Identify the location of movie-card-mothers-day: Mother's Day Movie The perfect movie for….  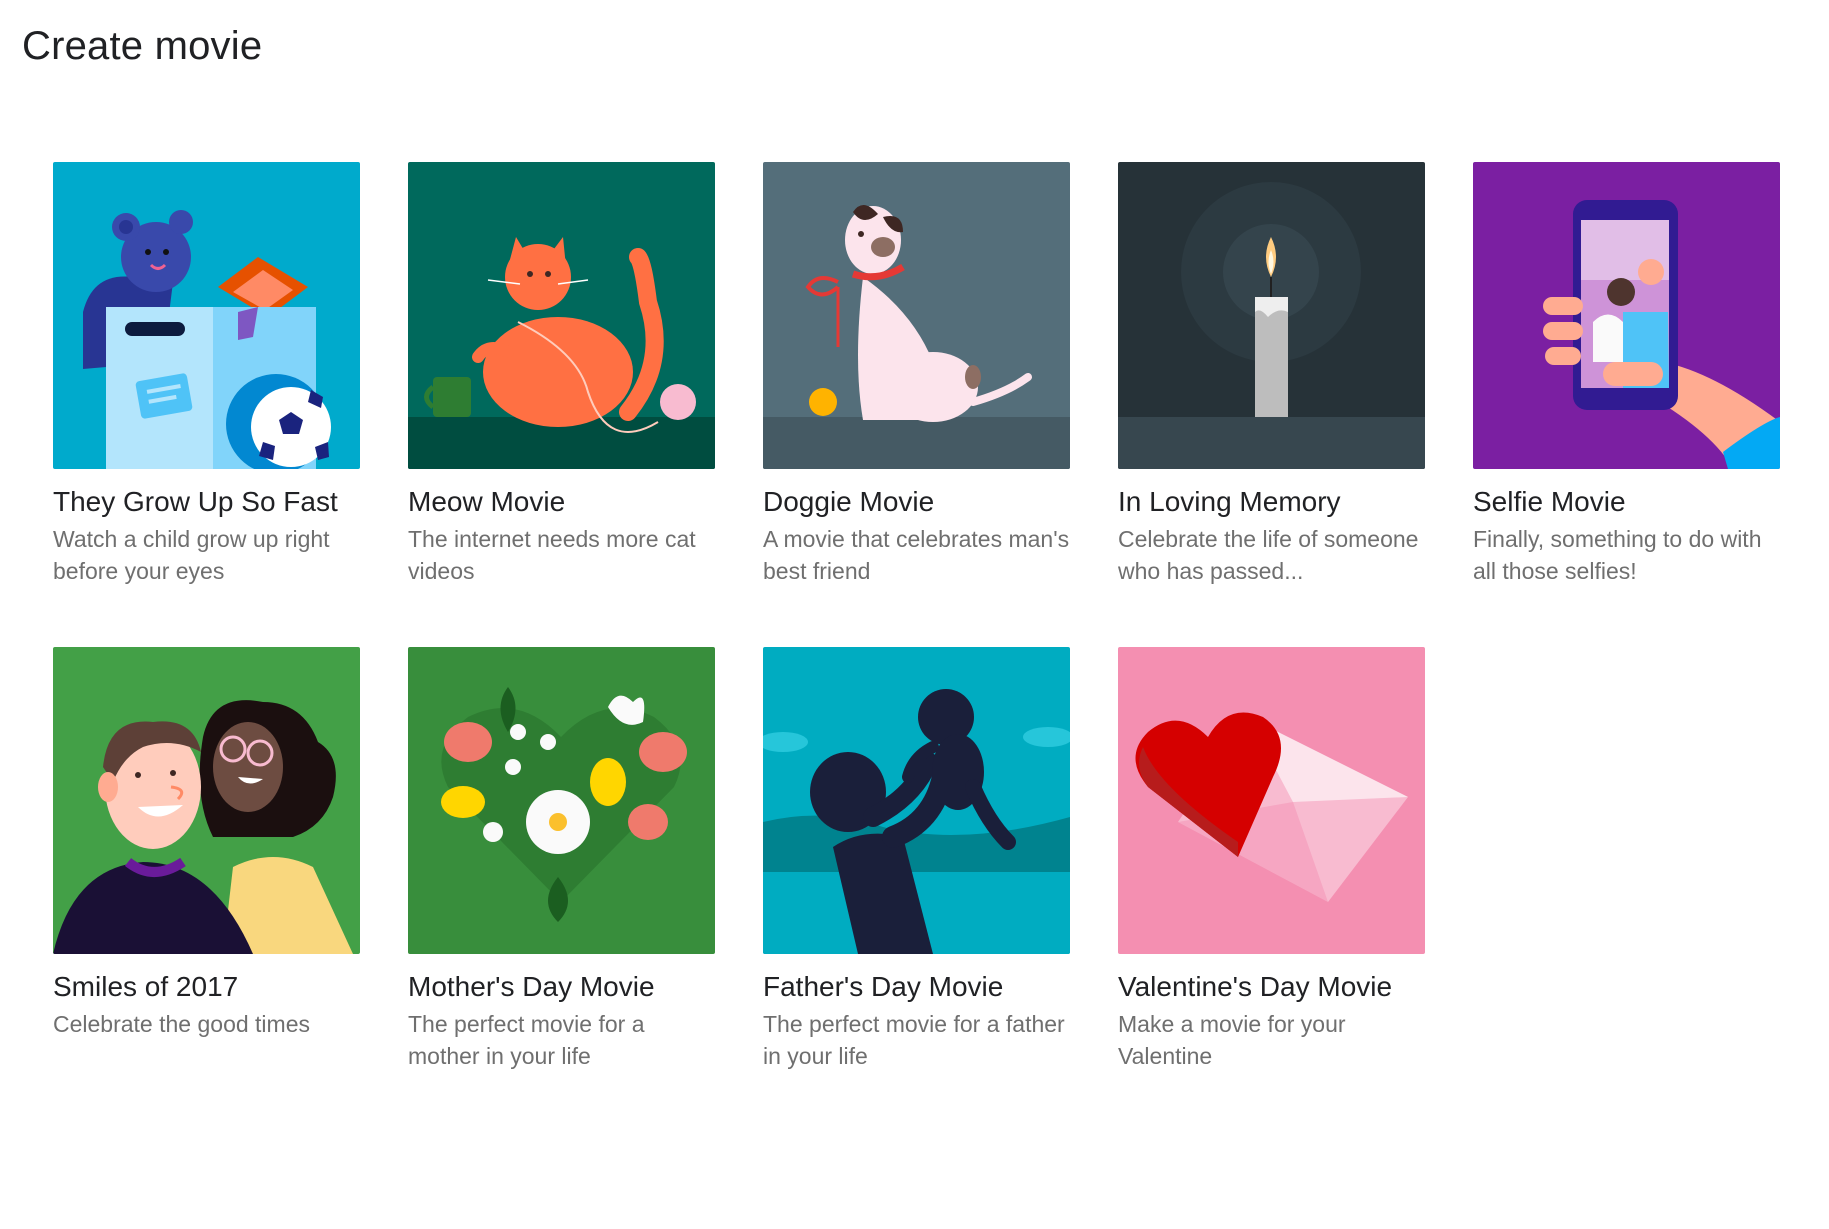
(561, 859).